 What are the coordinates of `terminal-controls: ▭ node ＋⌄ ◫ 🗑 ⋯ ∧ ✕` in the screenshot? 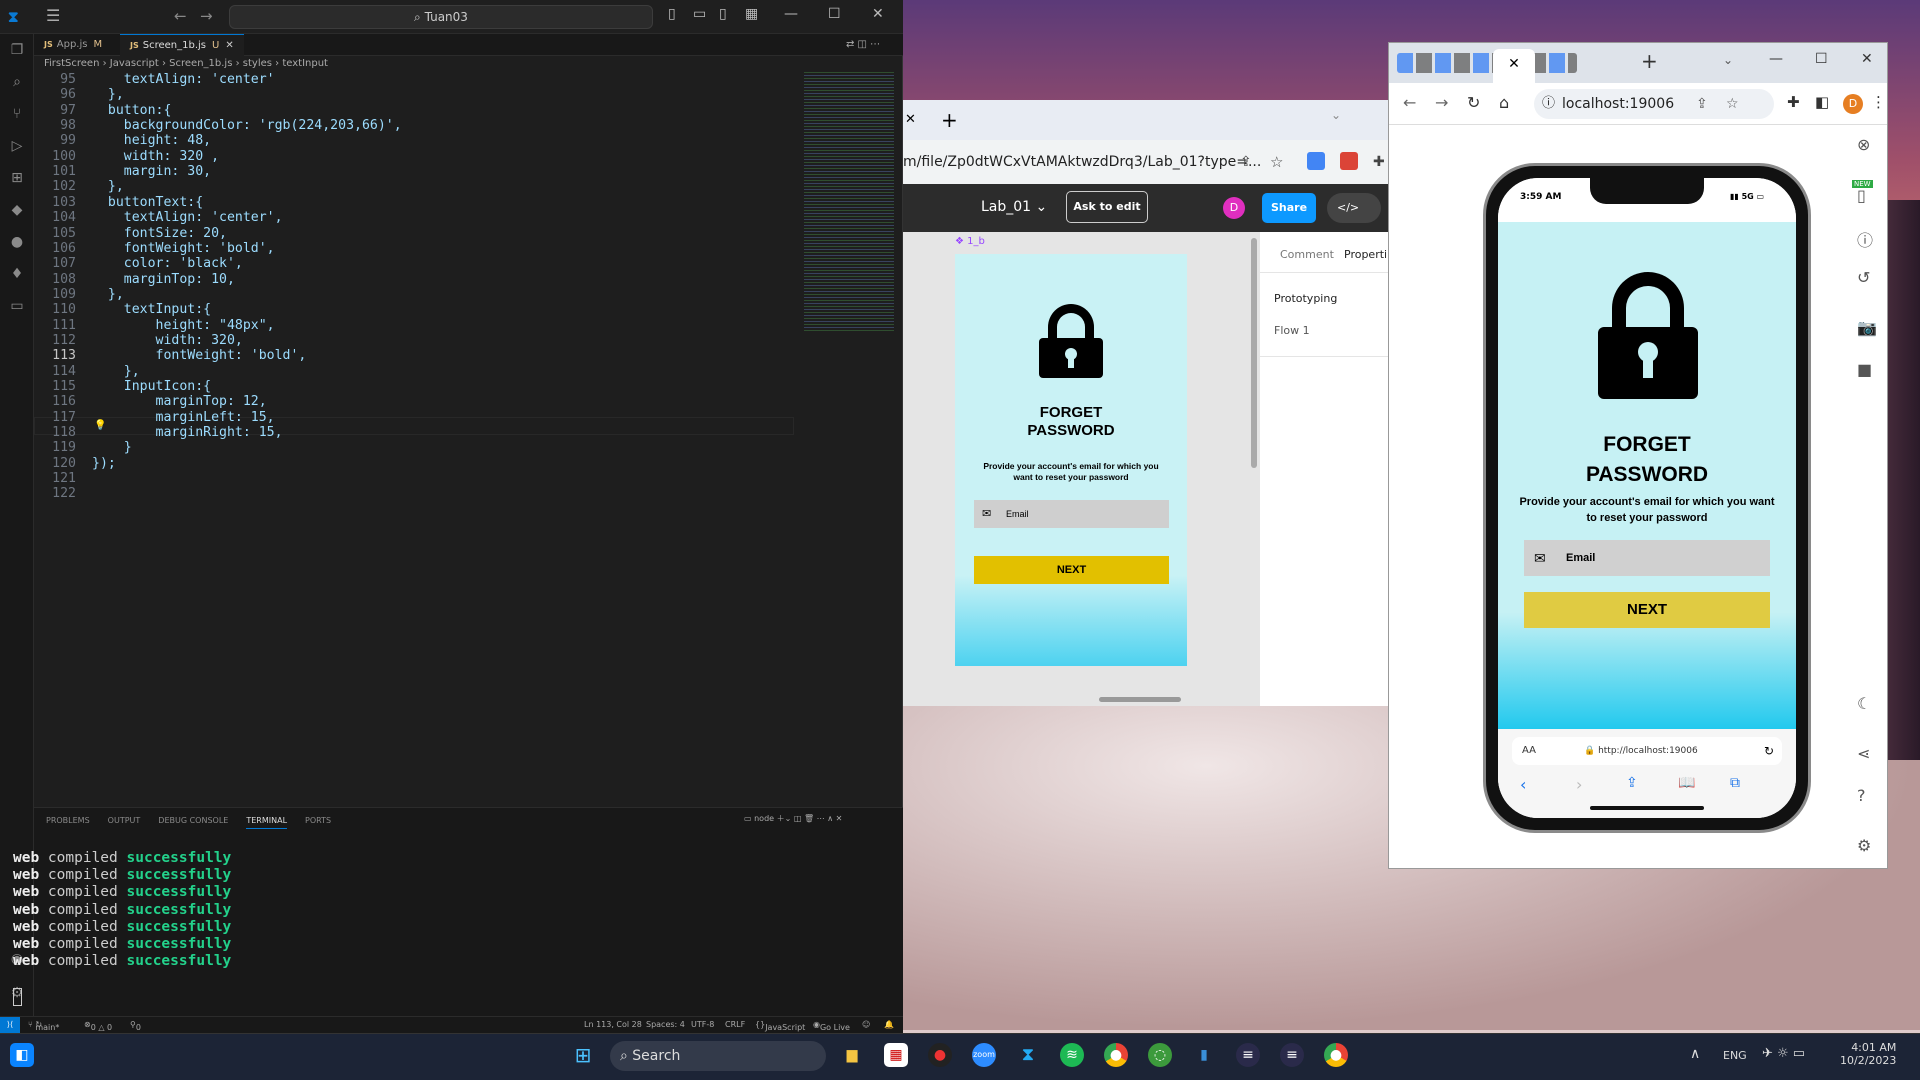 It's located at (793, 818).